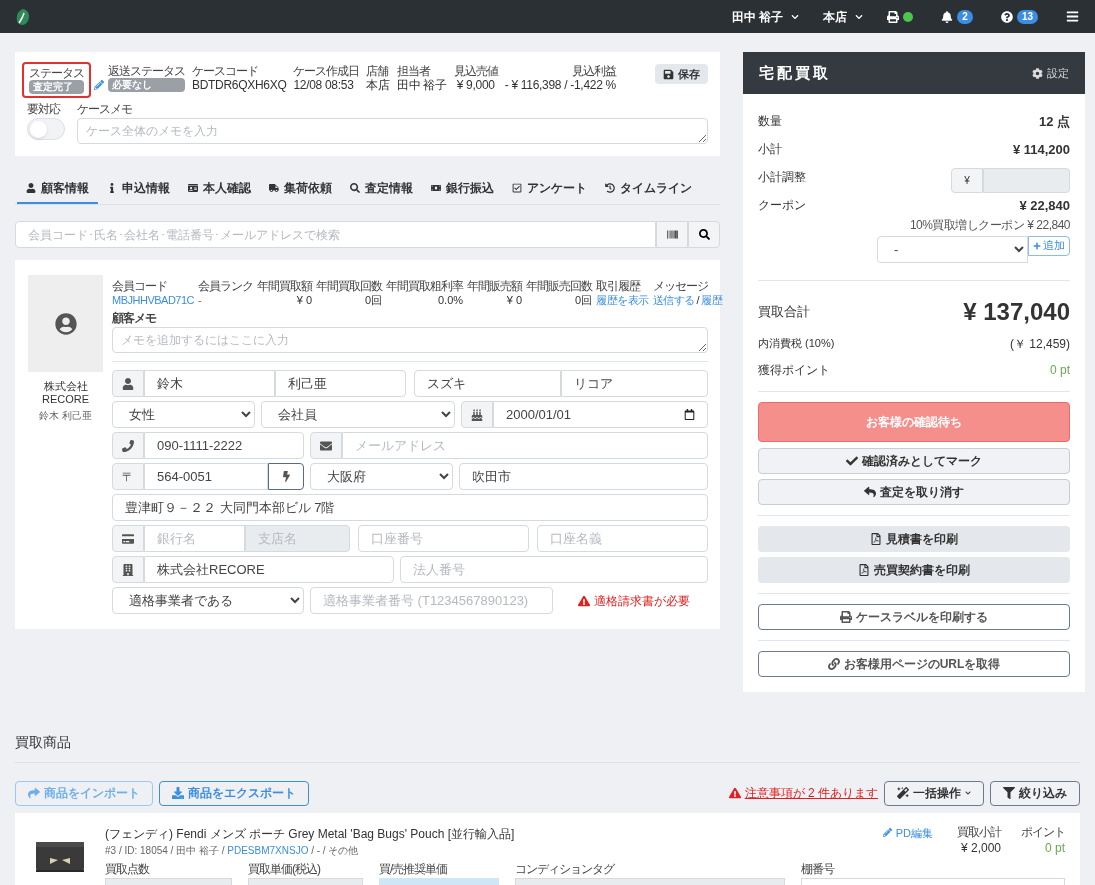 Image resolution: width=1095 pixels, height=885 pixels. Describe the element at coordinates (673, 300) in the screenshot. I see `send-message-link: 送信する` at that location.